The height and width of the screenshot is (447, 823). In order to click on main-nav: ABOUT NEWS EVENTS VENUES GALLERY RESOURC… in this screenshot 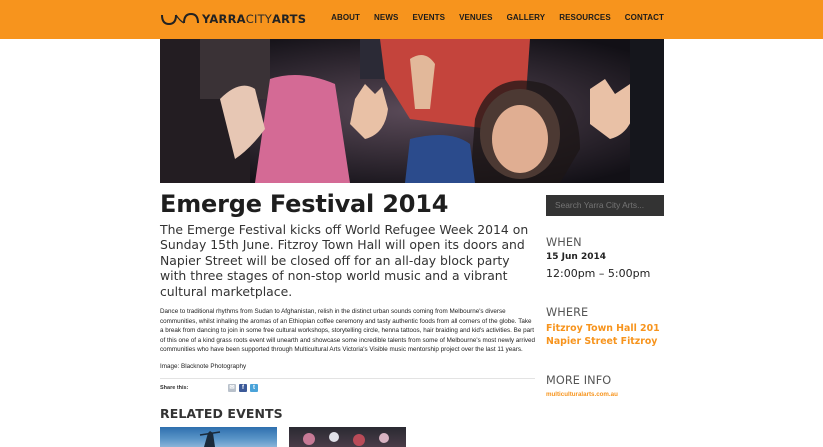, I will do `click(490, 17)`.